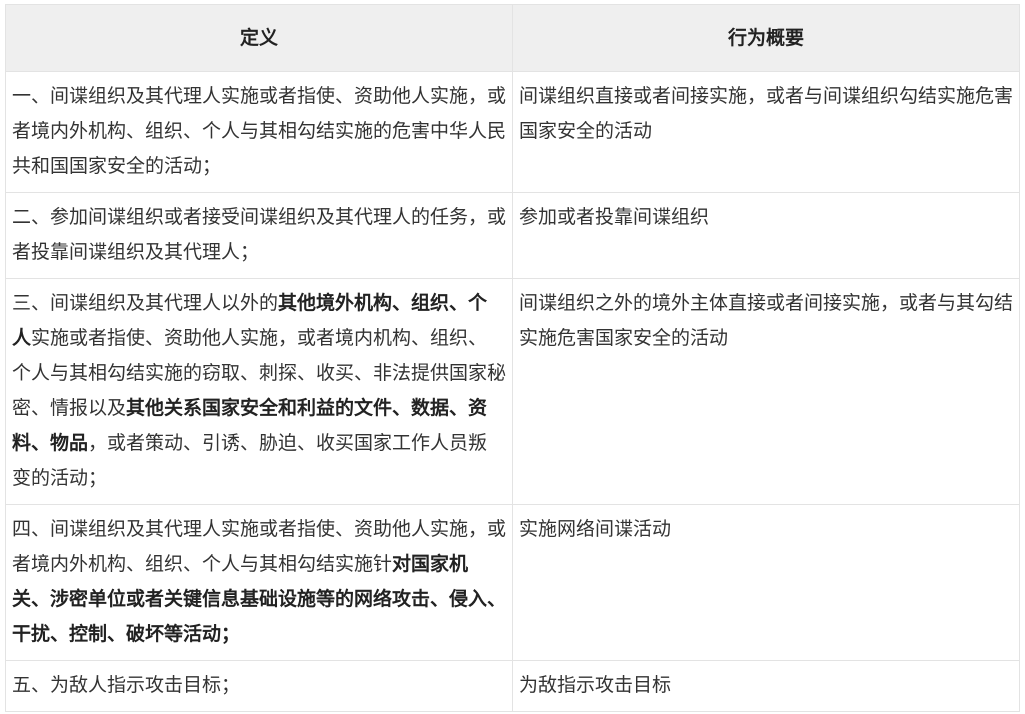  Describe the element at coordinates (766, 132) in the screenshot. I see `summary-cell: 间谍组织直接或者间接实施，或者与间谍组织勾结实施危害国家安全的活动` at that location.